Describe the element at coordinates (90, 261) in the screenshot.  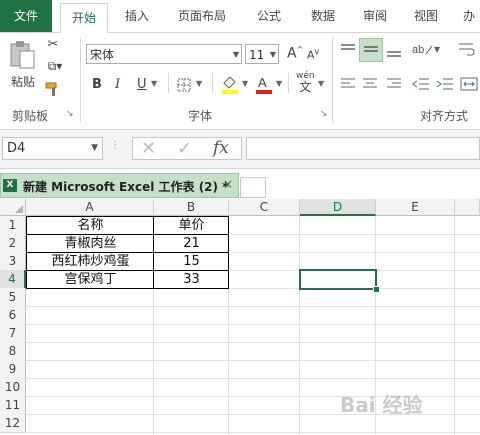
I see `cell-a3: 西红柿炒鸡蛋` at that location.